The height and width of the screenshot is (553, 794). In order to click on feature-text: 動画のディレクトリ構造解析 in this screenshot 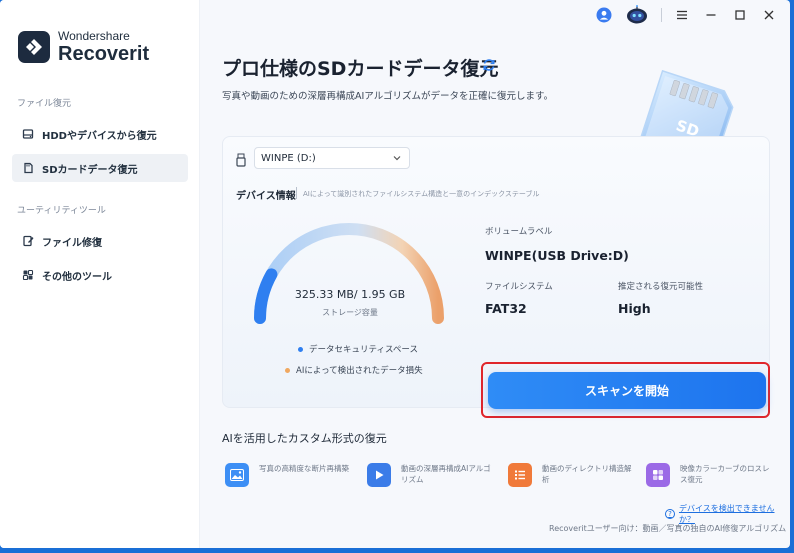, I will do `click(587, 474)`.